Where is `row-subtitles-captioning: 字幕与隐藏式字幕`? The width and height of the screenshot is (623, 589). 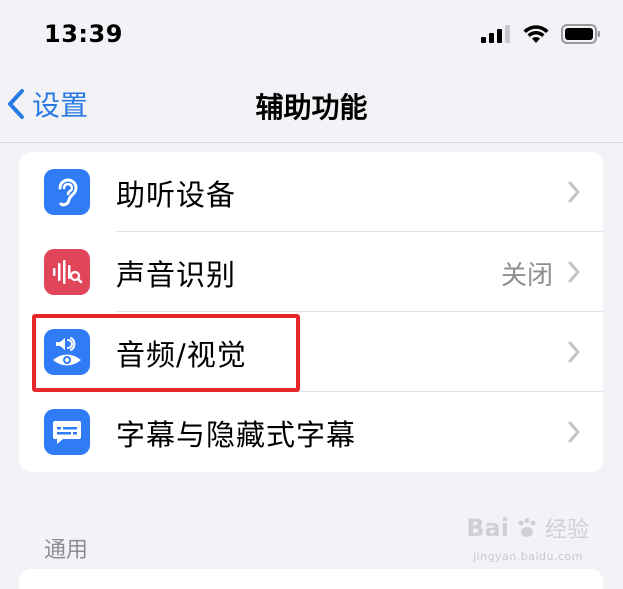 row-subtitles-captioning: 字幕与隐藏式字幕 is located at coordinates (311, 432).